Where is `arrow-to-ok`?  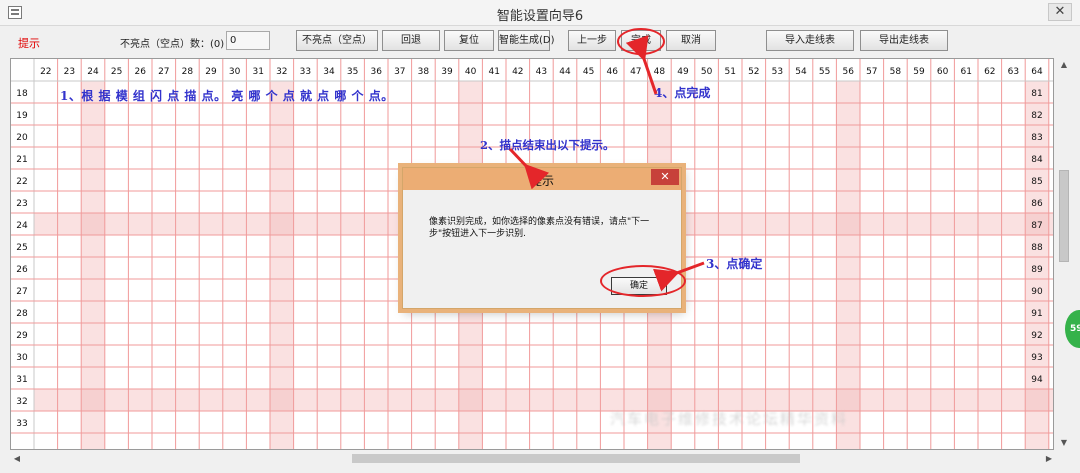 arrow-to-ok is located at coordinates (678, 276).